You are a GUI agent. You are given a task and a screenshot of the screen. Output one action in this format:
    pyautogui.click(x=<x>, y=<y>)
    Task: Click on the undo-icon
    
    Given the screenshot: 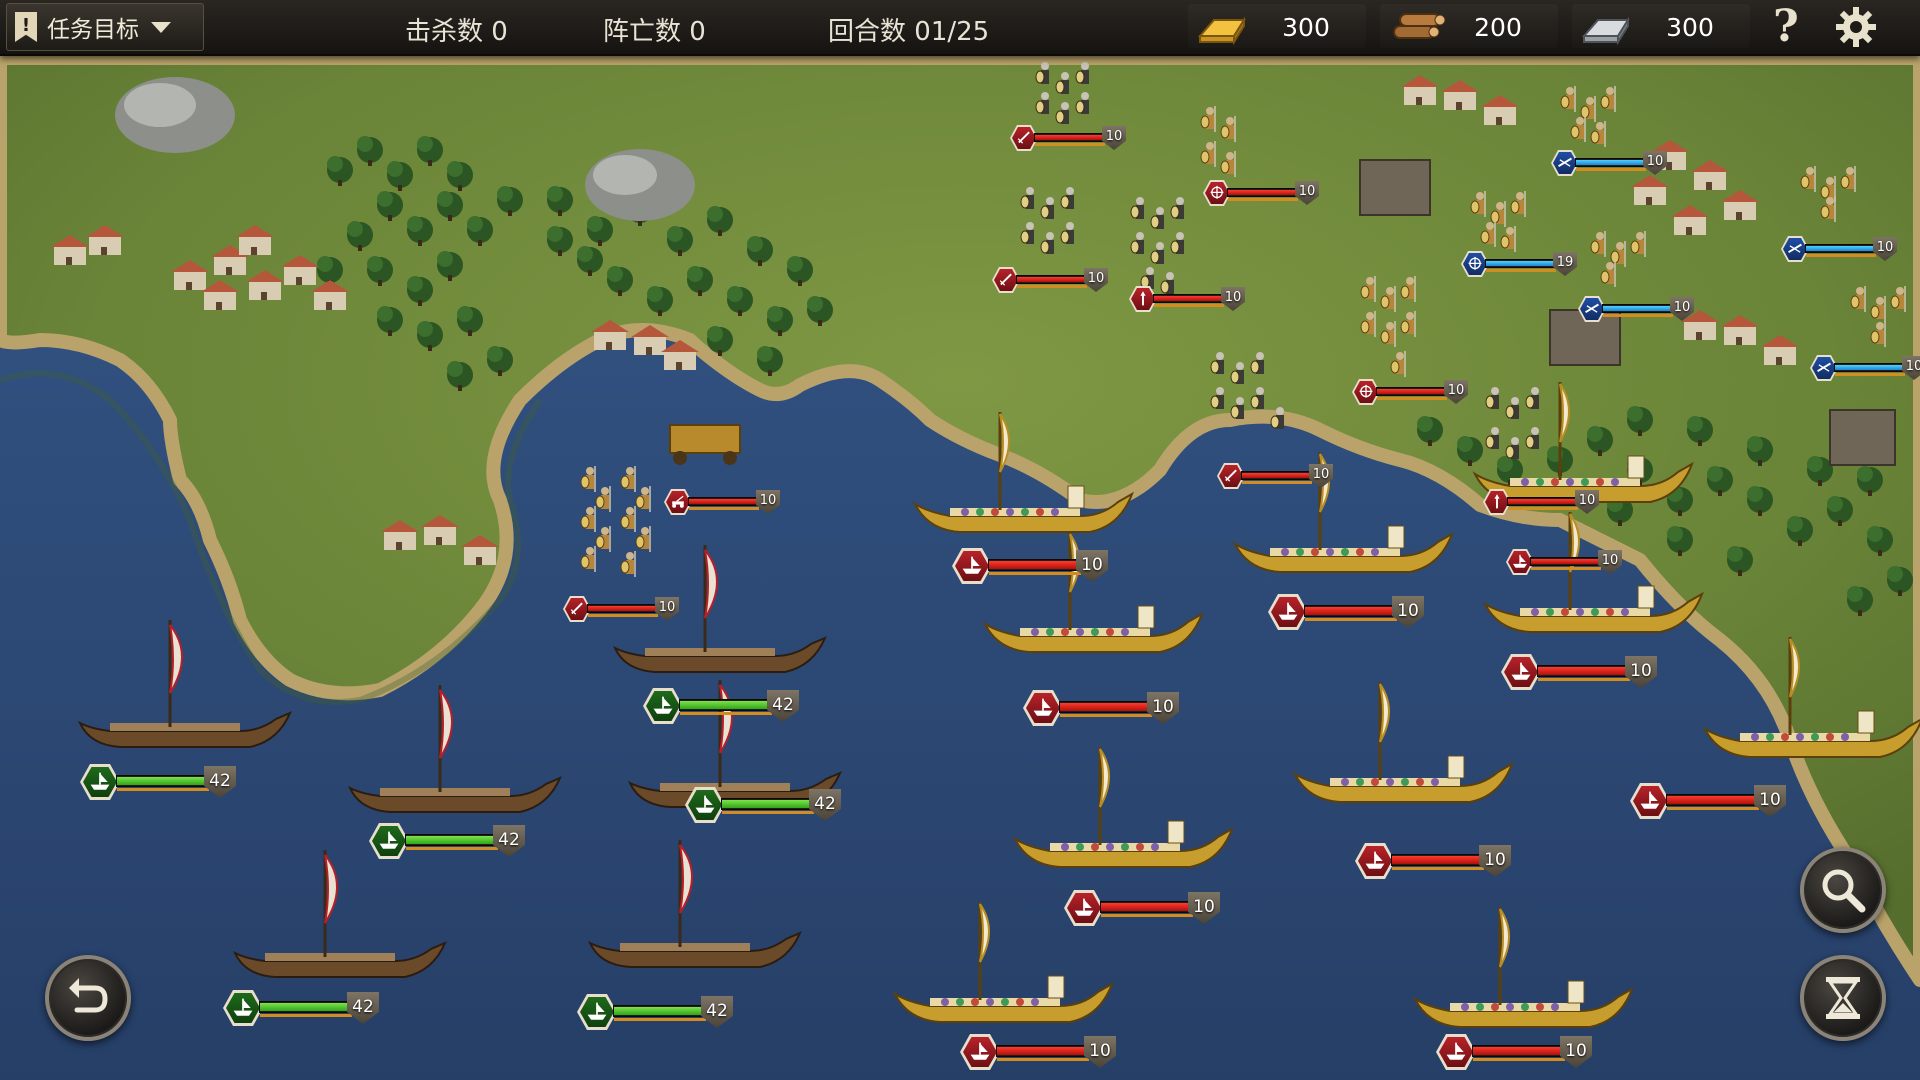 What is the action you would take?
    pyautogui.click(x=88, y=995)
    